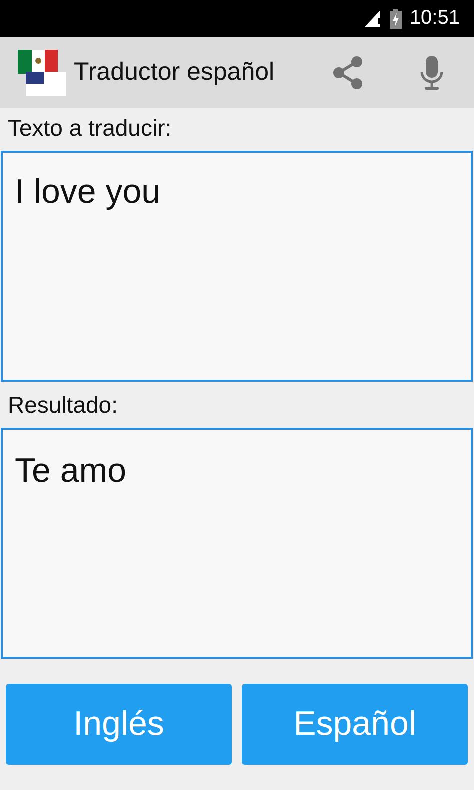 The width and height of the screenshot is (474, 790). What do you see at coordinates (355, 724) in the screenshot?
I see `language-button: Español` at bounding box center [355, 724].